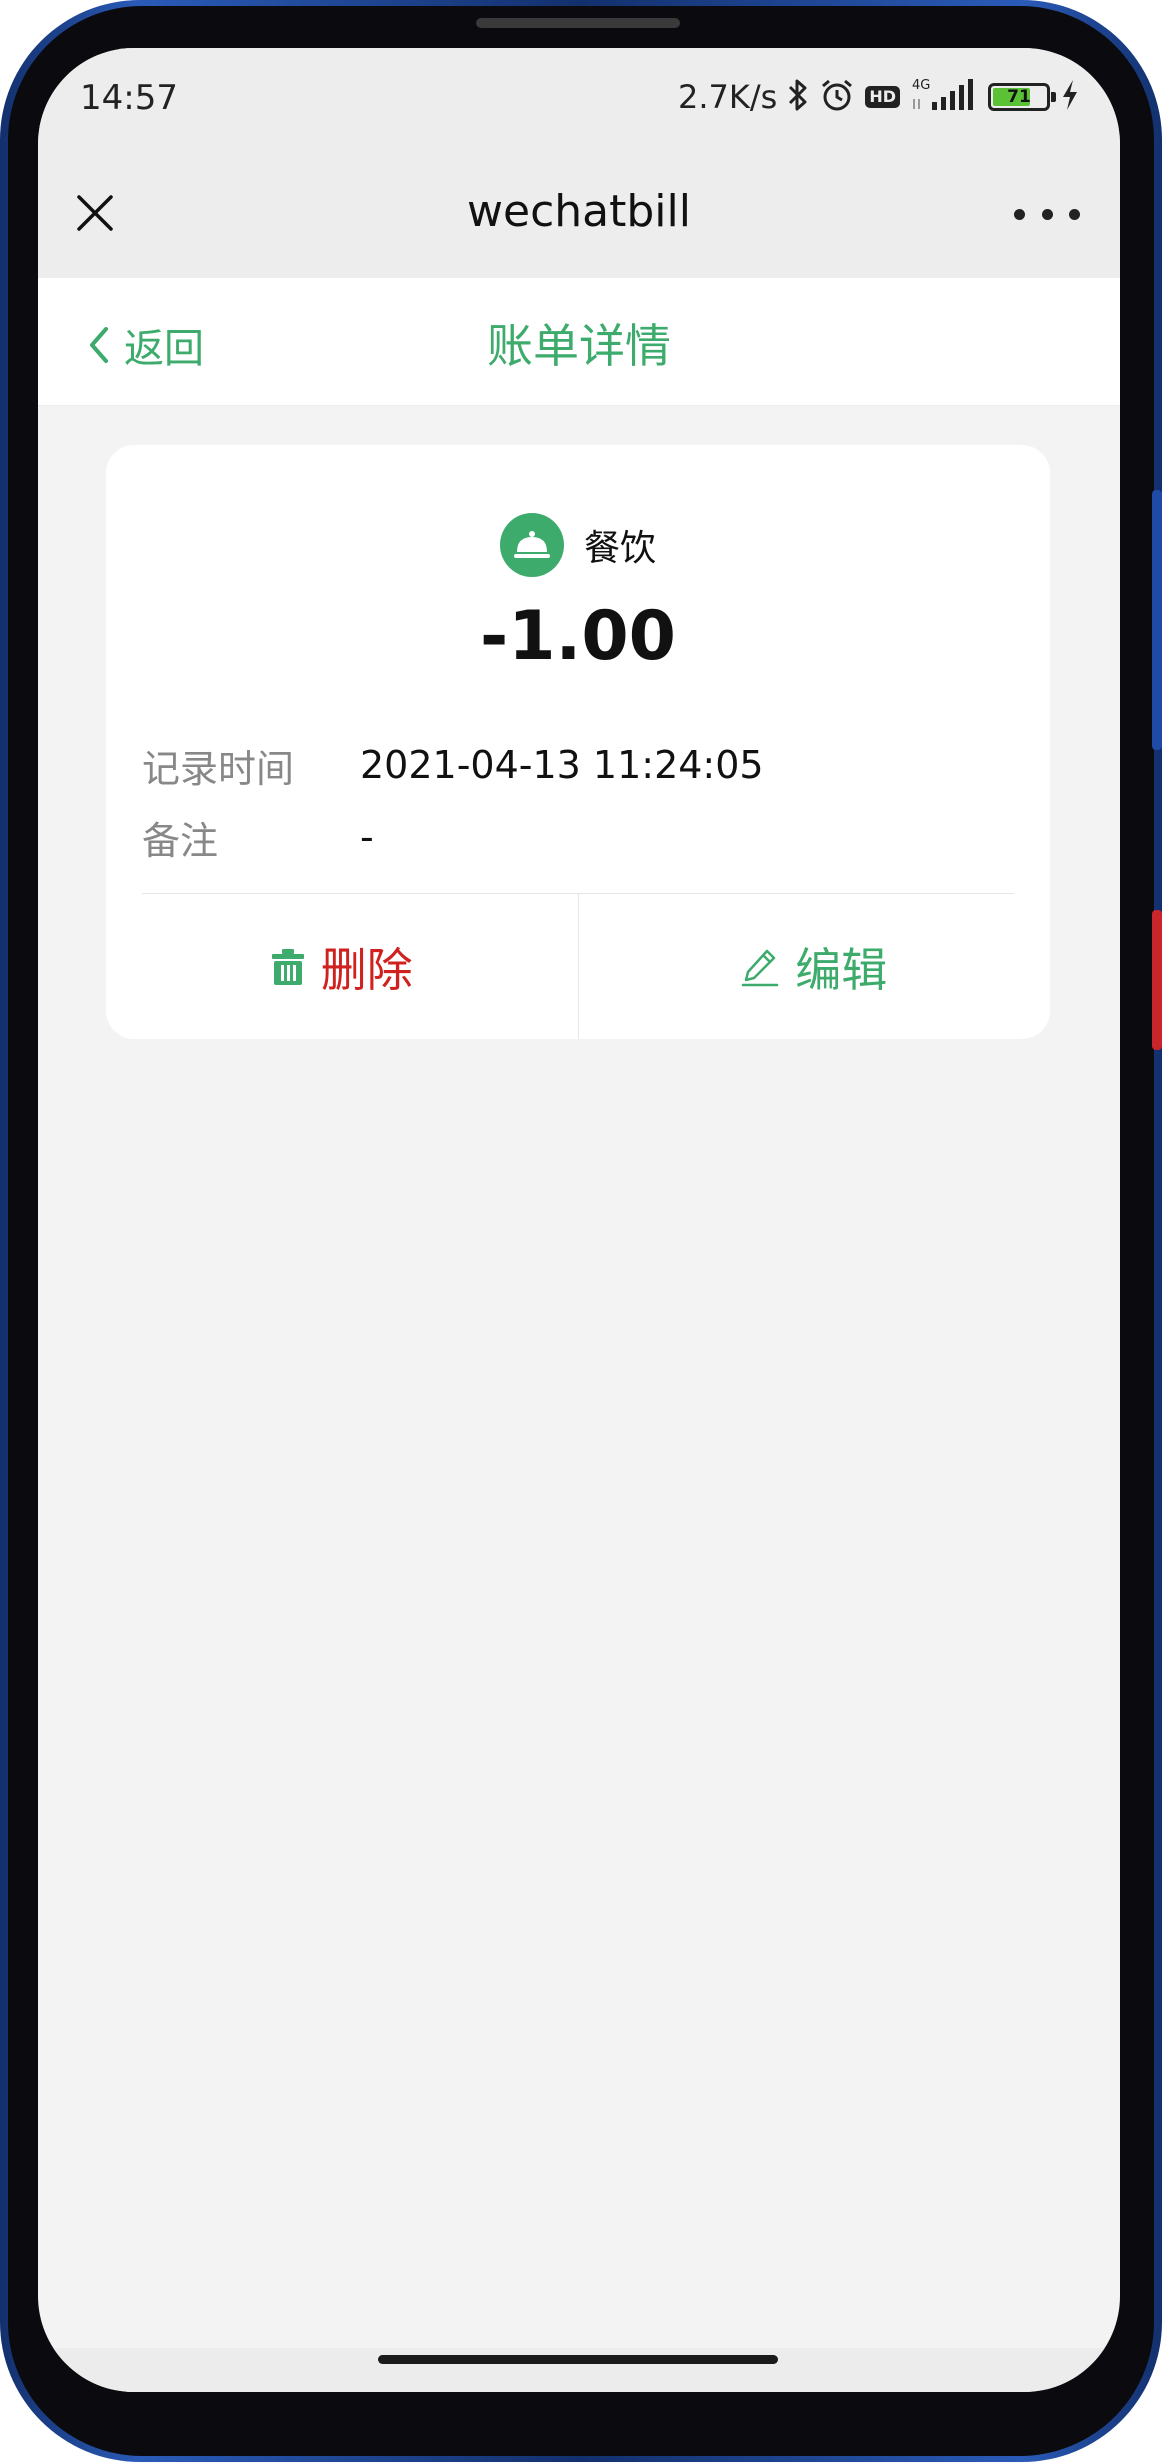  What do you see at coordinates (798, 97) in the screenshot?
I see `bluetooth-icon` at bounding box center [798, 97].